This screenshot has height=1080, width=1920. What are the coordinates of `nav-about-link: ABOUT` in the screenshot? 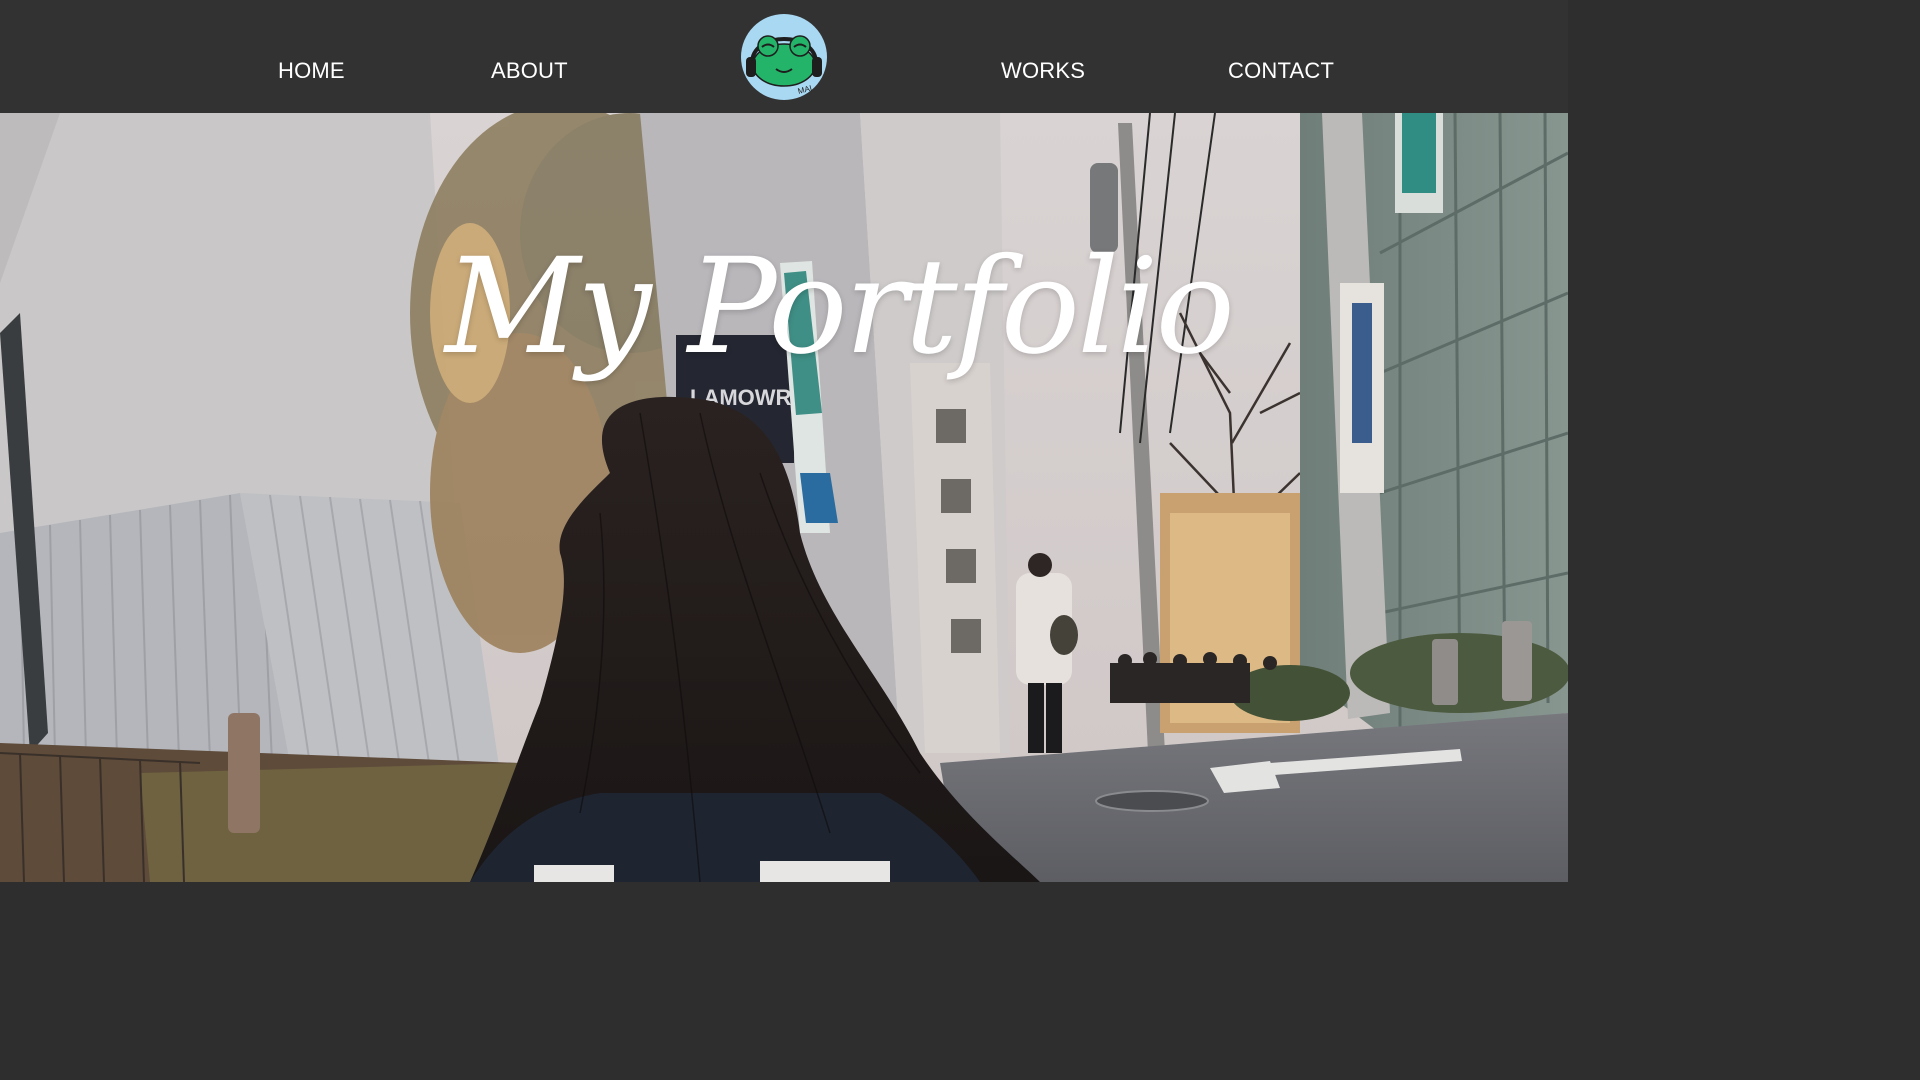 It's located at (529, 71).